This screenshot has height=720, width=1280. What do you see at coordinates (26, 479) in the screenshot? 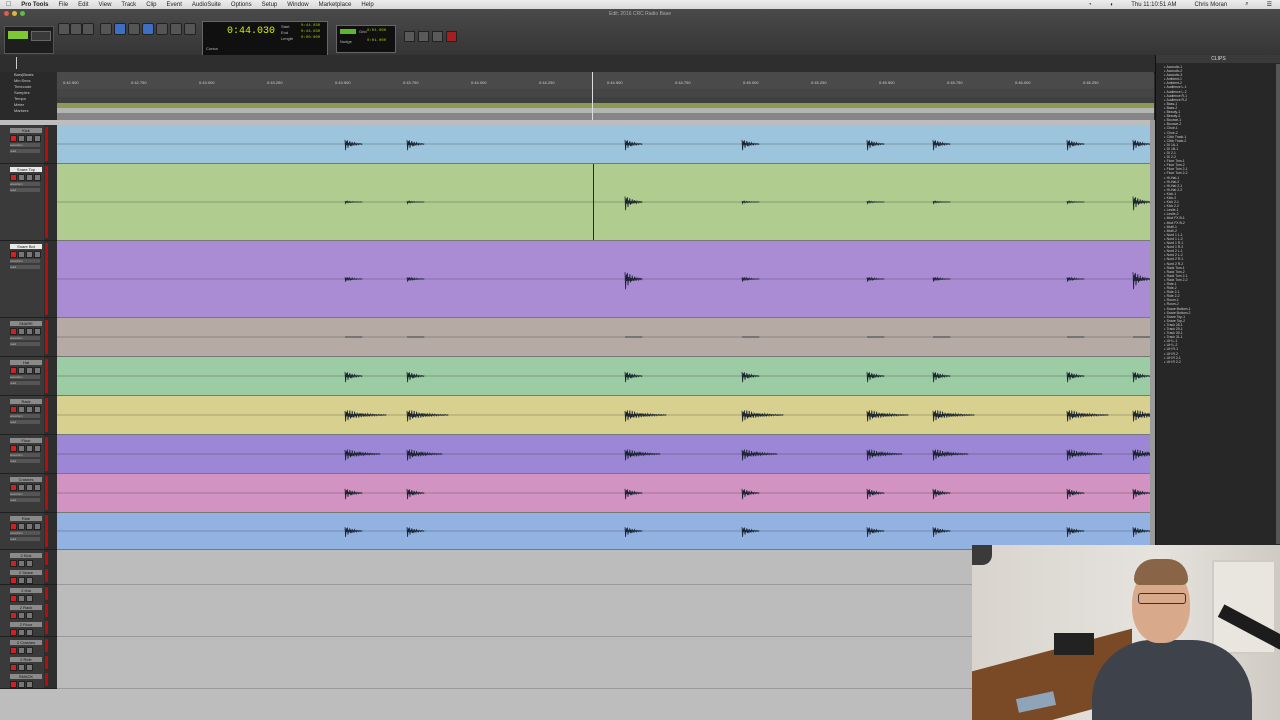
I see `track-name: Crashes` at bounding box center [26, 479].